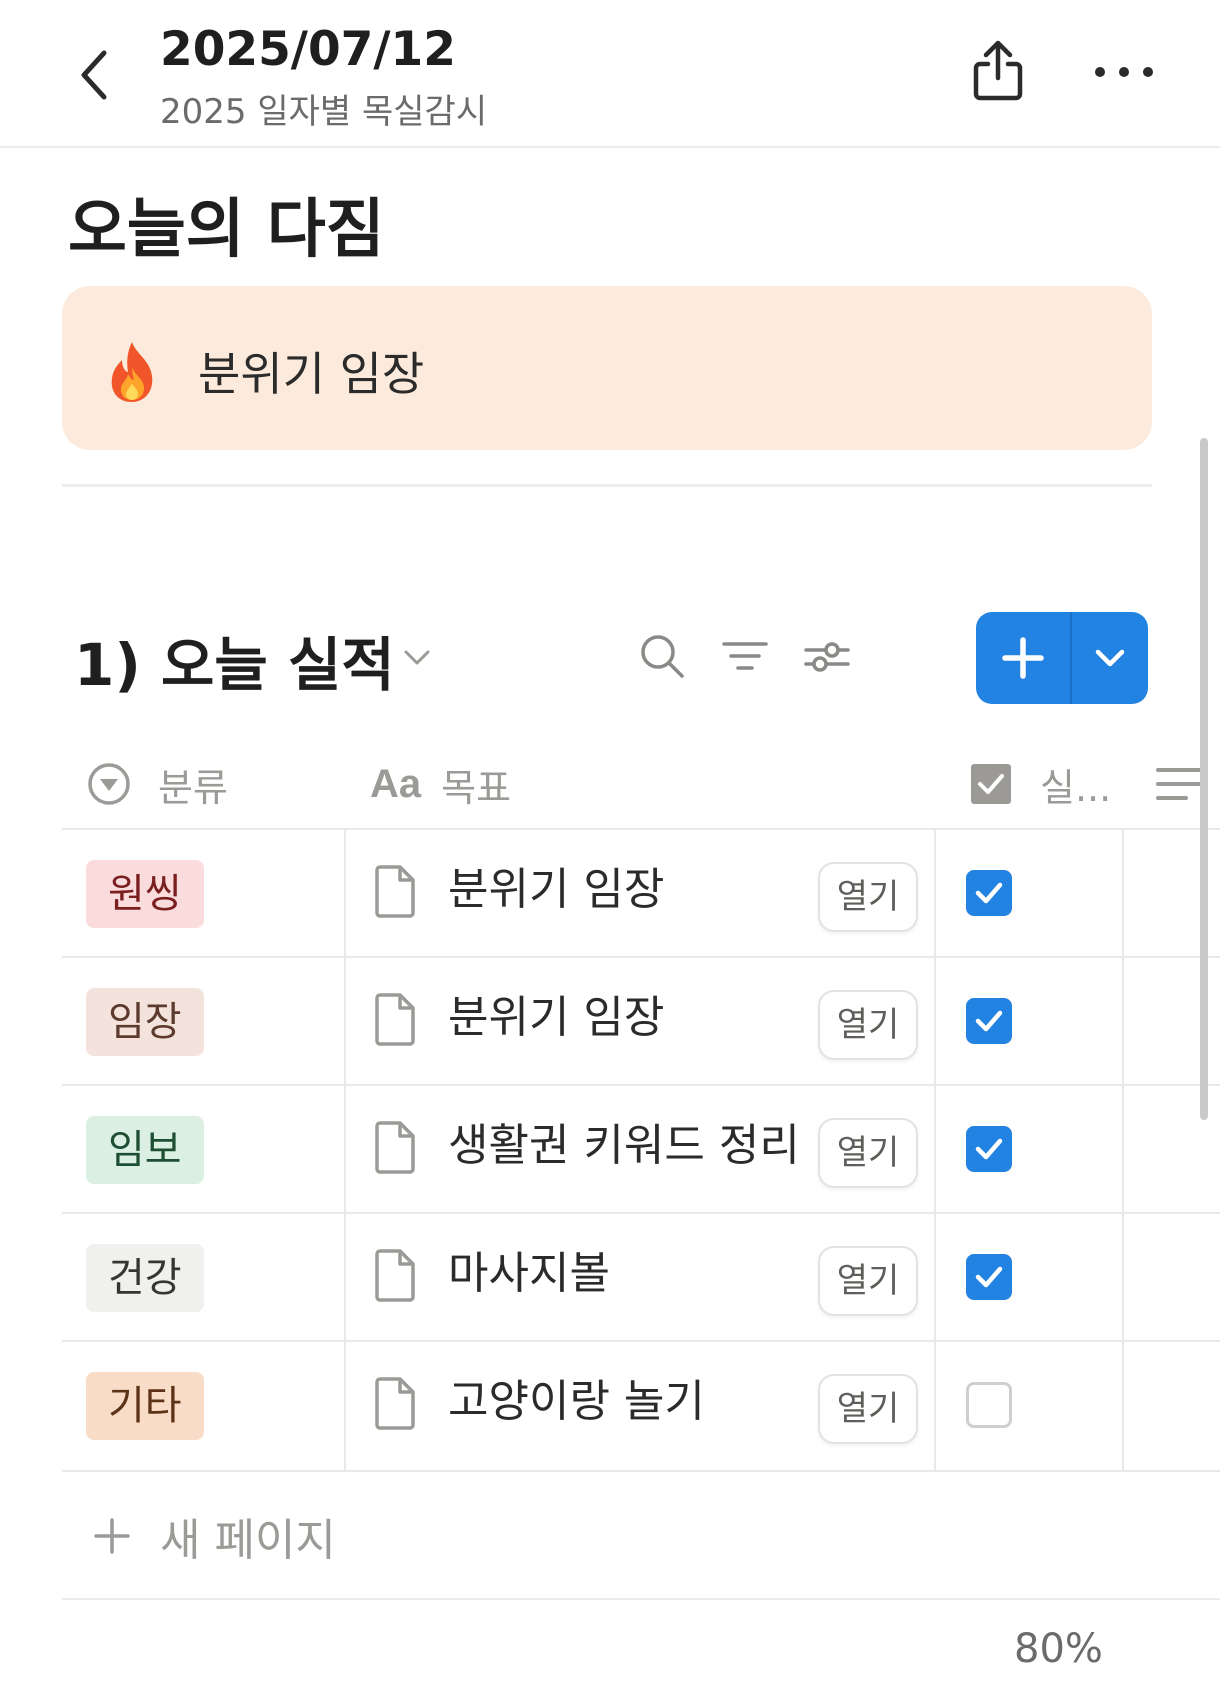 The height and width of the screenshot is (1701, 1220). What do you see at coordinates (308, 49) in the screenshot?
I see `page-date-title: 2025/07/12` at bounding box center [308, 49].